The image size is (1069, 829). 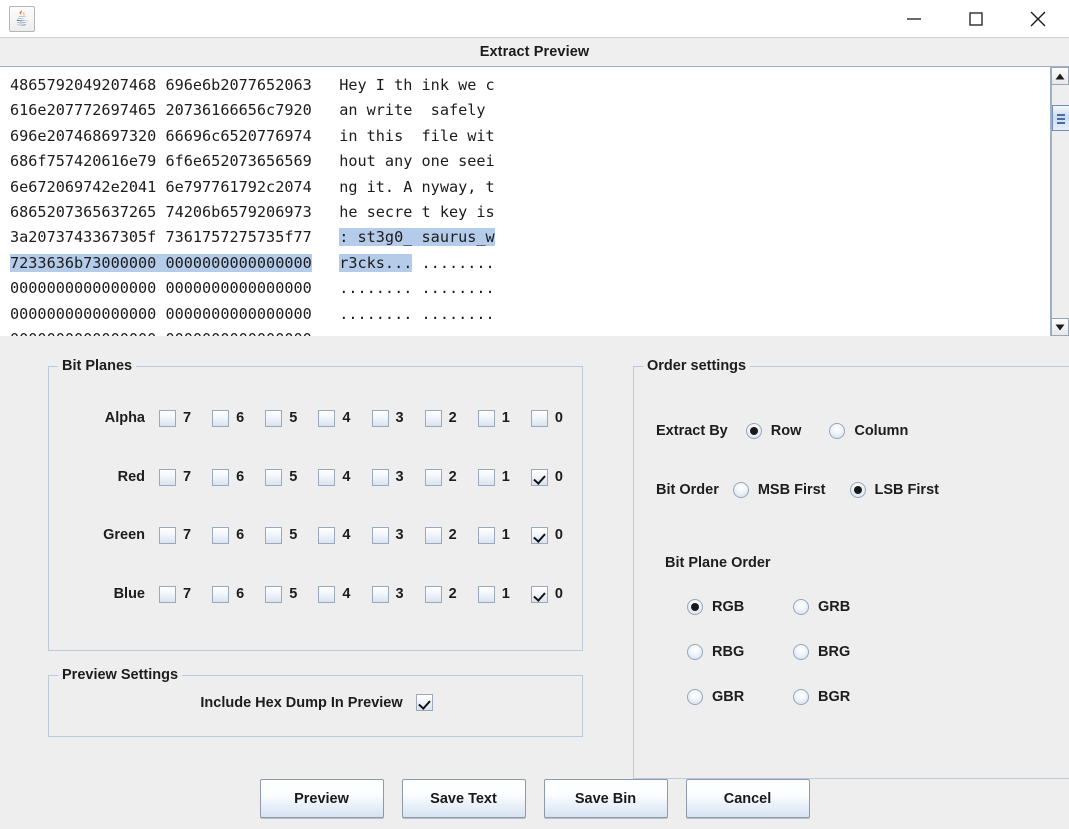 What do you see at coordinates (424, 702) in the screenshot?
I see `include-hex-dump-checkbox` at bounding box center [424, 702].